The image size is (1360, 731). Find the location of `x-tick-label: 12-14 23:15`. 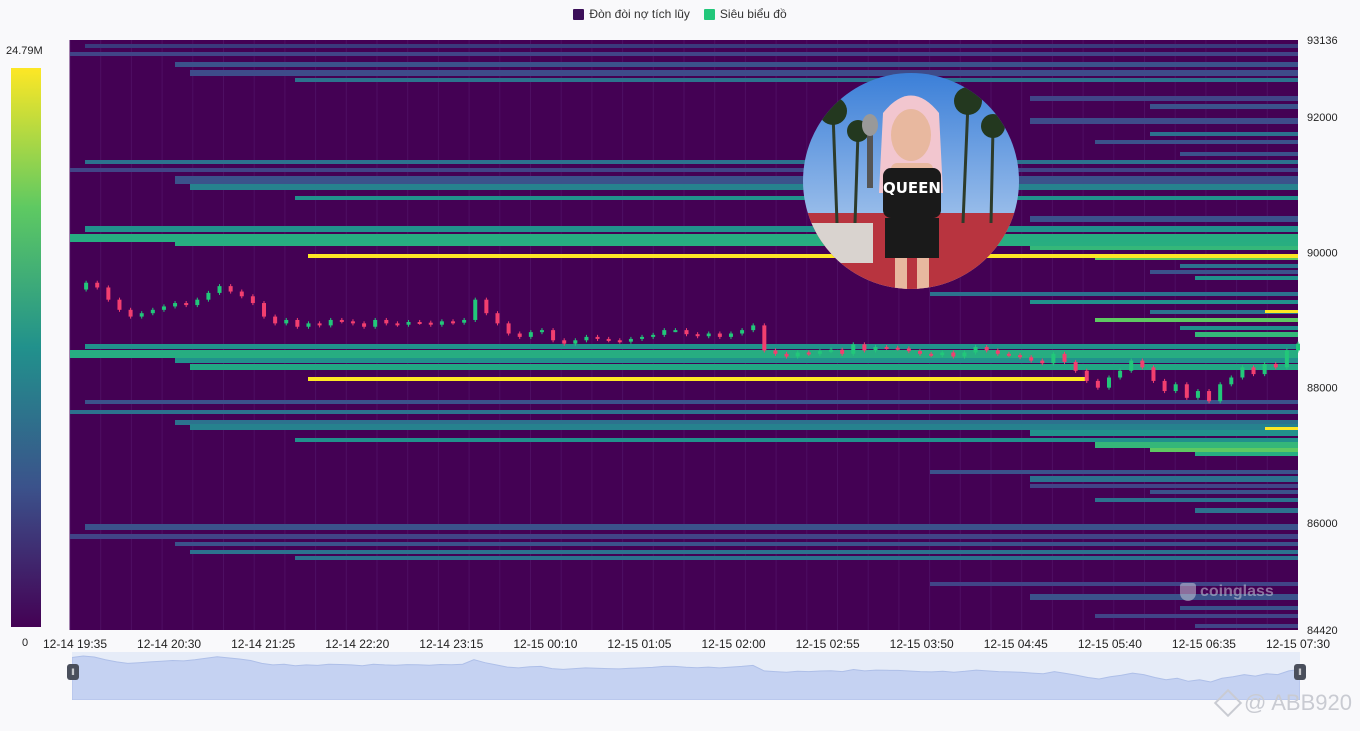

x-tick-label: 12-14 23:15 is located at coordinates (451, 644).